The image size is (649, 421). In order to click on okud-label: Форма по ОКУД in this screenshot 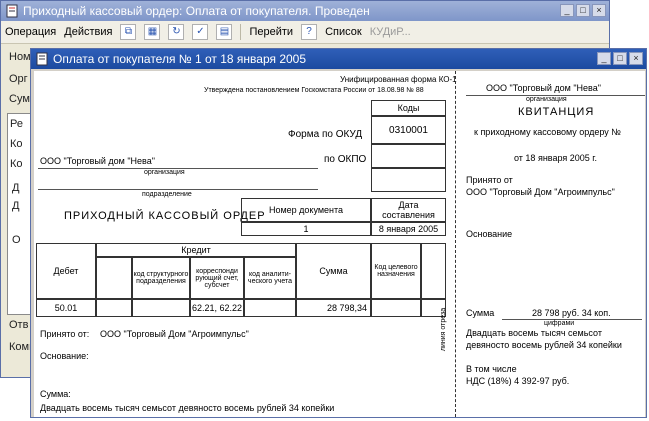, I will do `click(325, 134)`.